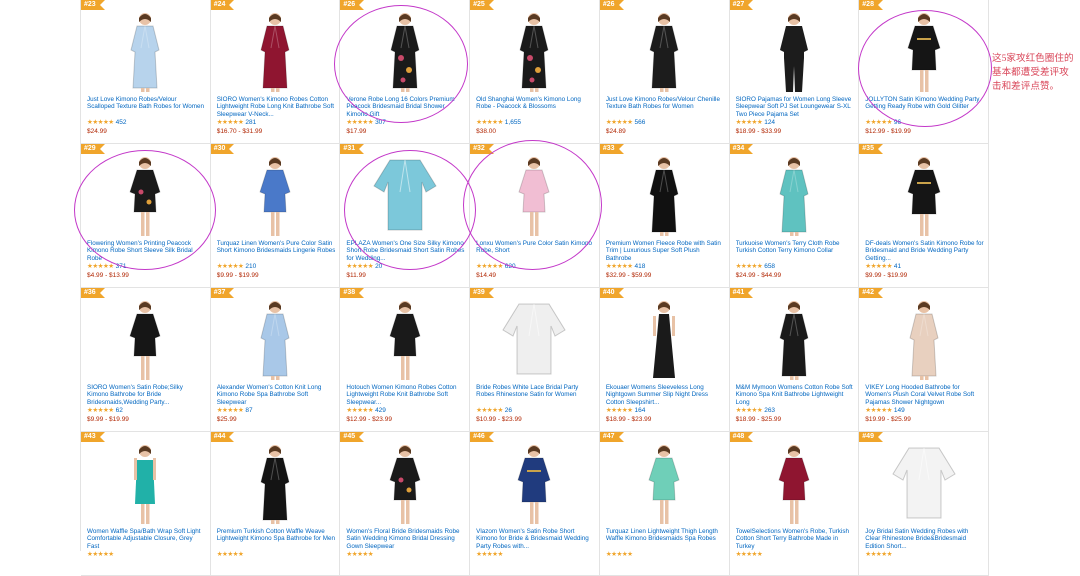  Describe the element at coordinates (897, 266) in the screenshot. I see `review-count-link: 41` at that location.